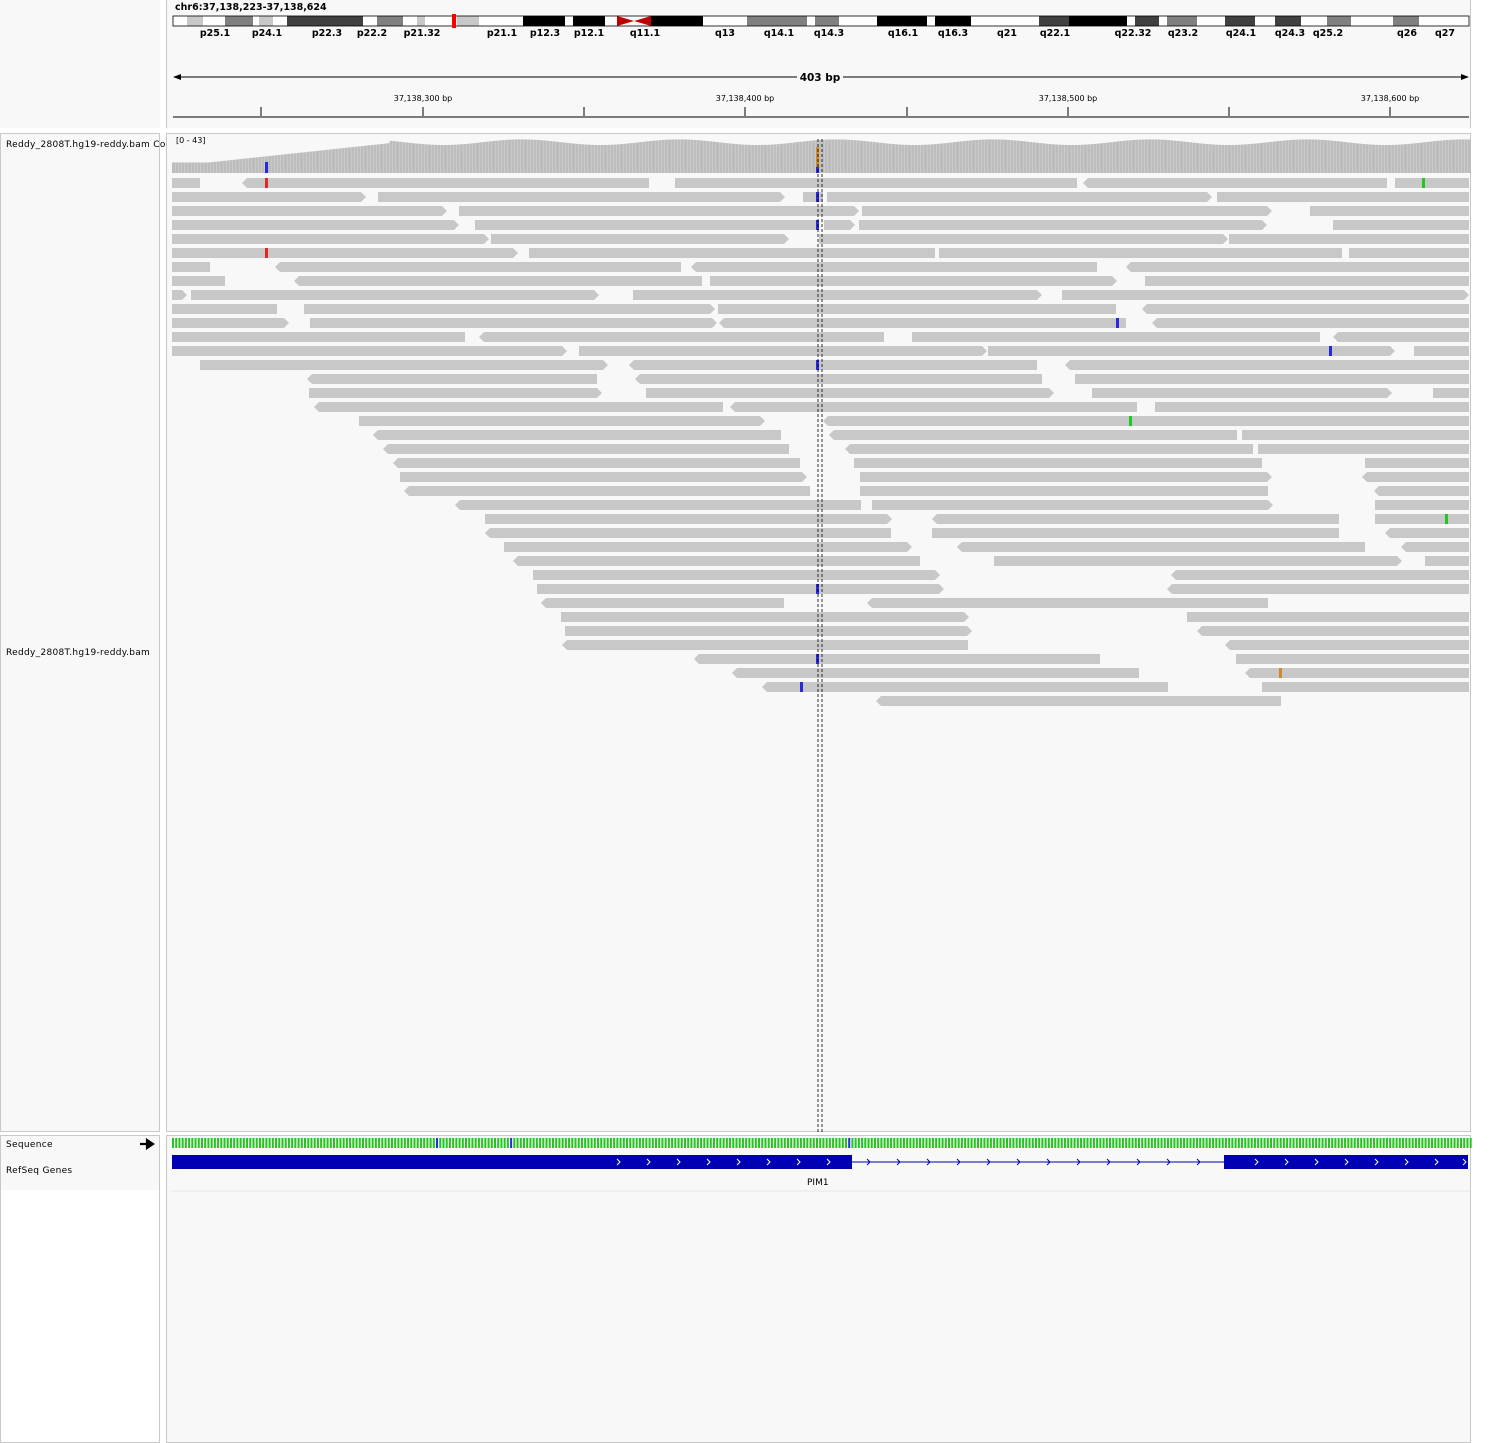  Describe the element at coordinates (148, 1144) in the screenshot. I see `right-arrow-icon` at that location.